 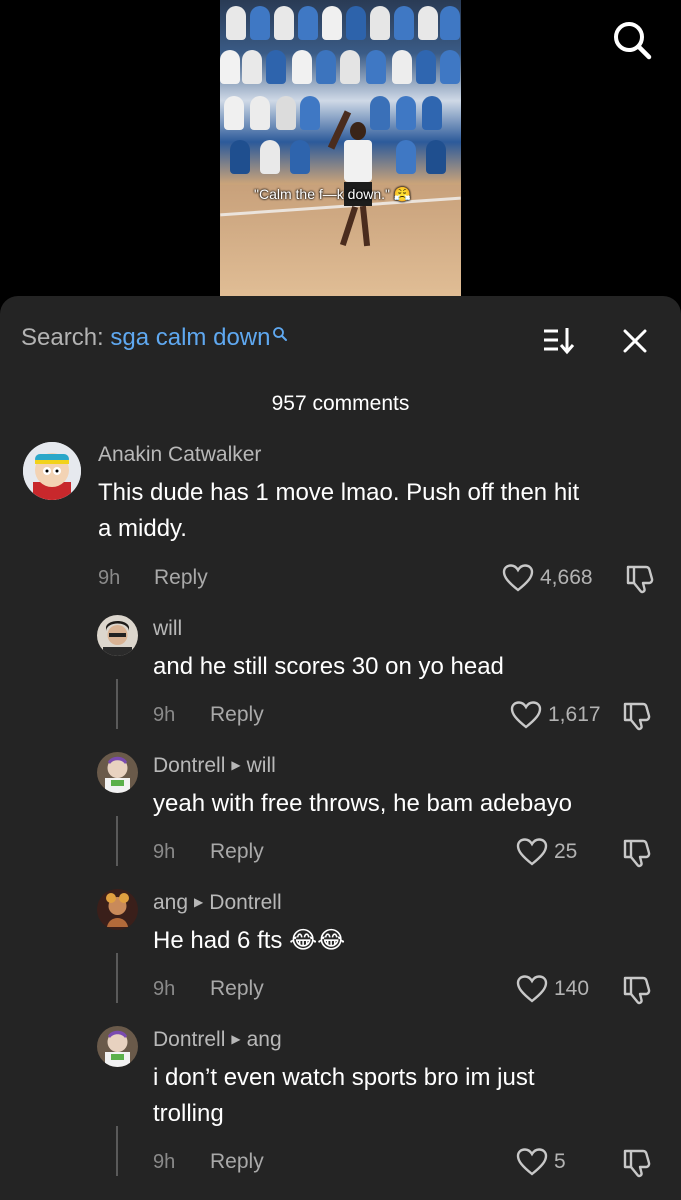 I want to click on search-query-link: sga calm down, so click(x=190, y=337).